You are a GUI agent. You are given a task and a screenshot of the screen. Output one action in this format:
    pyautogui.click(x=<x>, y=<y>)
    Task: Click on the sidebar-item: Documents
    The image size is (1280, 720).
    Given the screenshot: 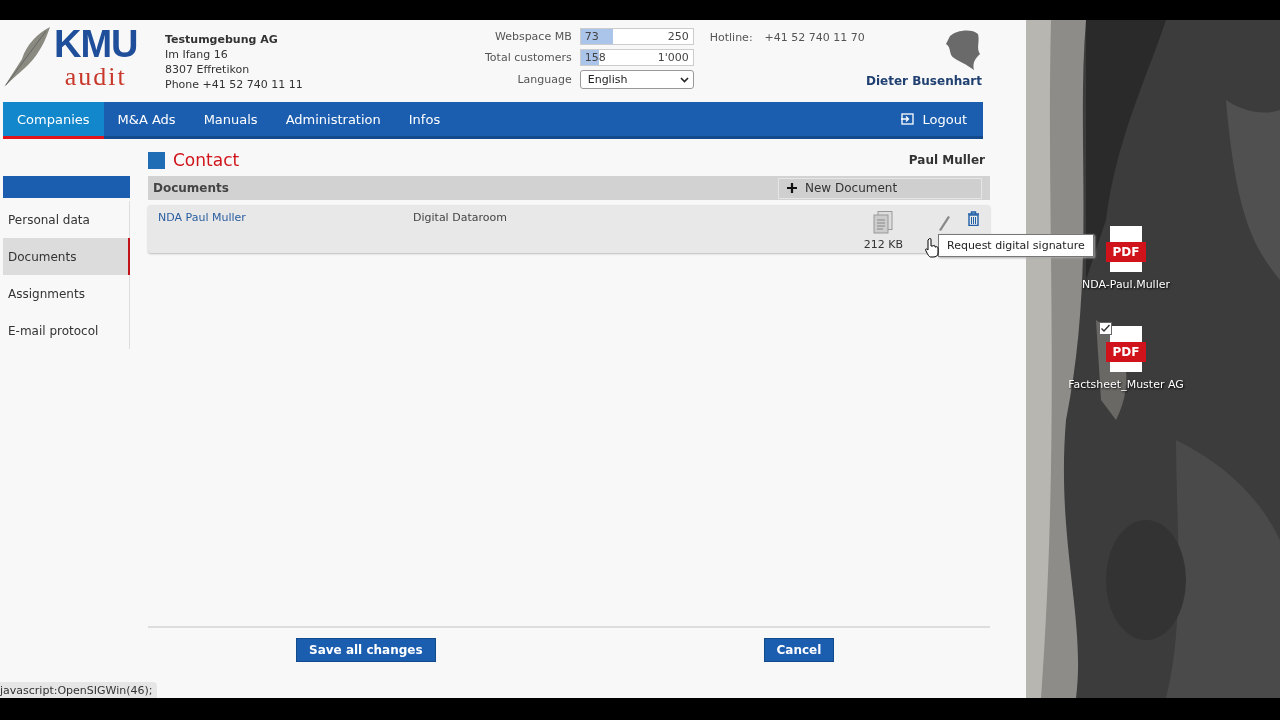 What is the action you would take?
    pyautogui.click(x=66, y=256)
    